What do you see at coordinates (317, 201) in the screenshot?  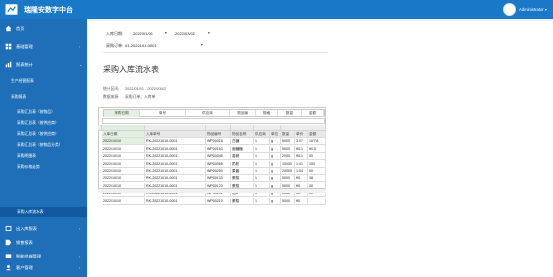 I see `grid-cell` at bounding box center [317, 201].